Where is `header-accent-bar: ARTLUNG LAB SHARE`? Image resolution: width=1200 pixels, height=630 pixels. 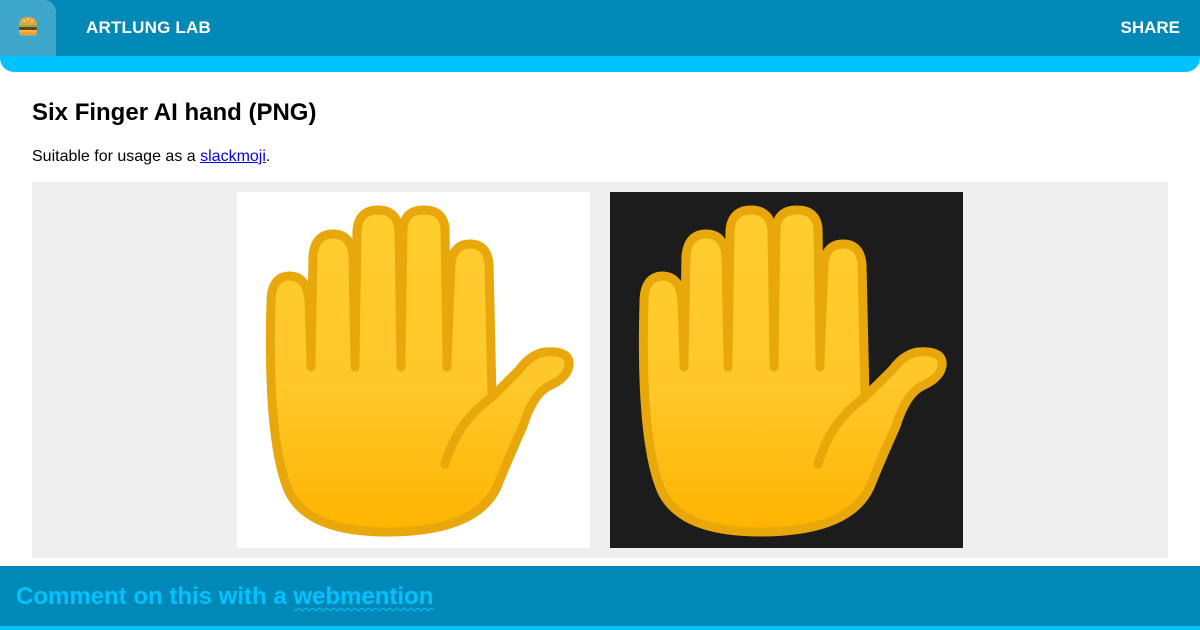 header-accent-bar: ARTLUNG LAB SHARE is located at coordinates (600, 36).